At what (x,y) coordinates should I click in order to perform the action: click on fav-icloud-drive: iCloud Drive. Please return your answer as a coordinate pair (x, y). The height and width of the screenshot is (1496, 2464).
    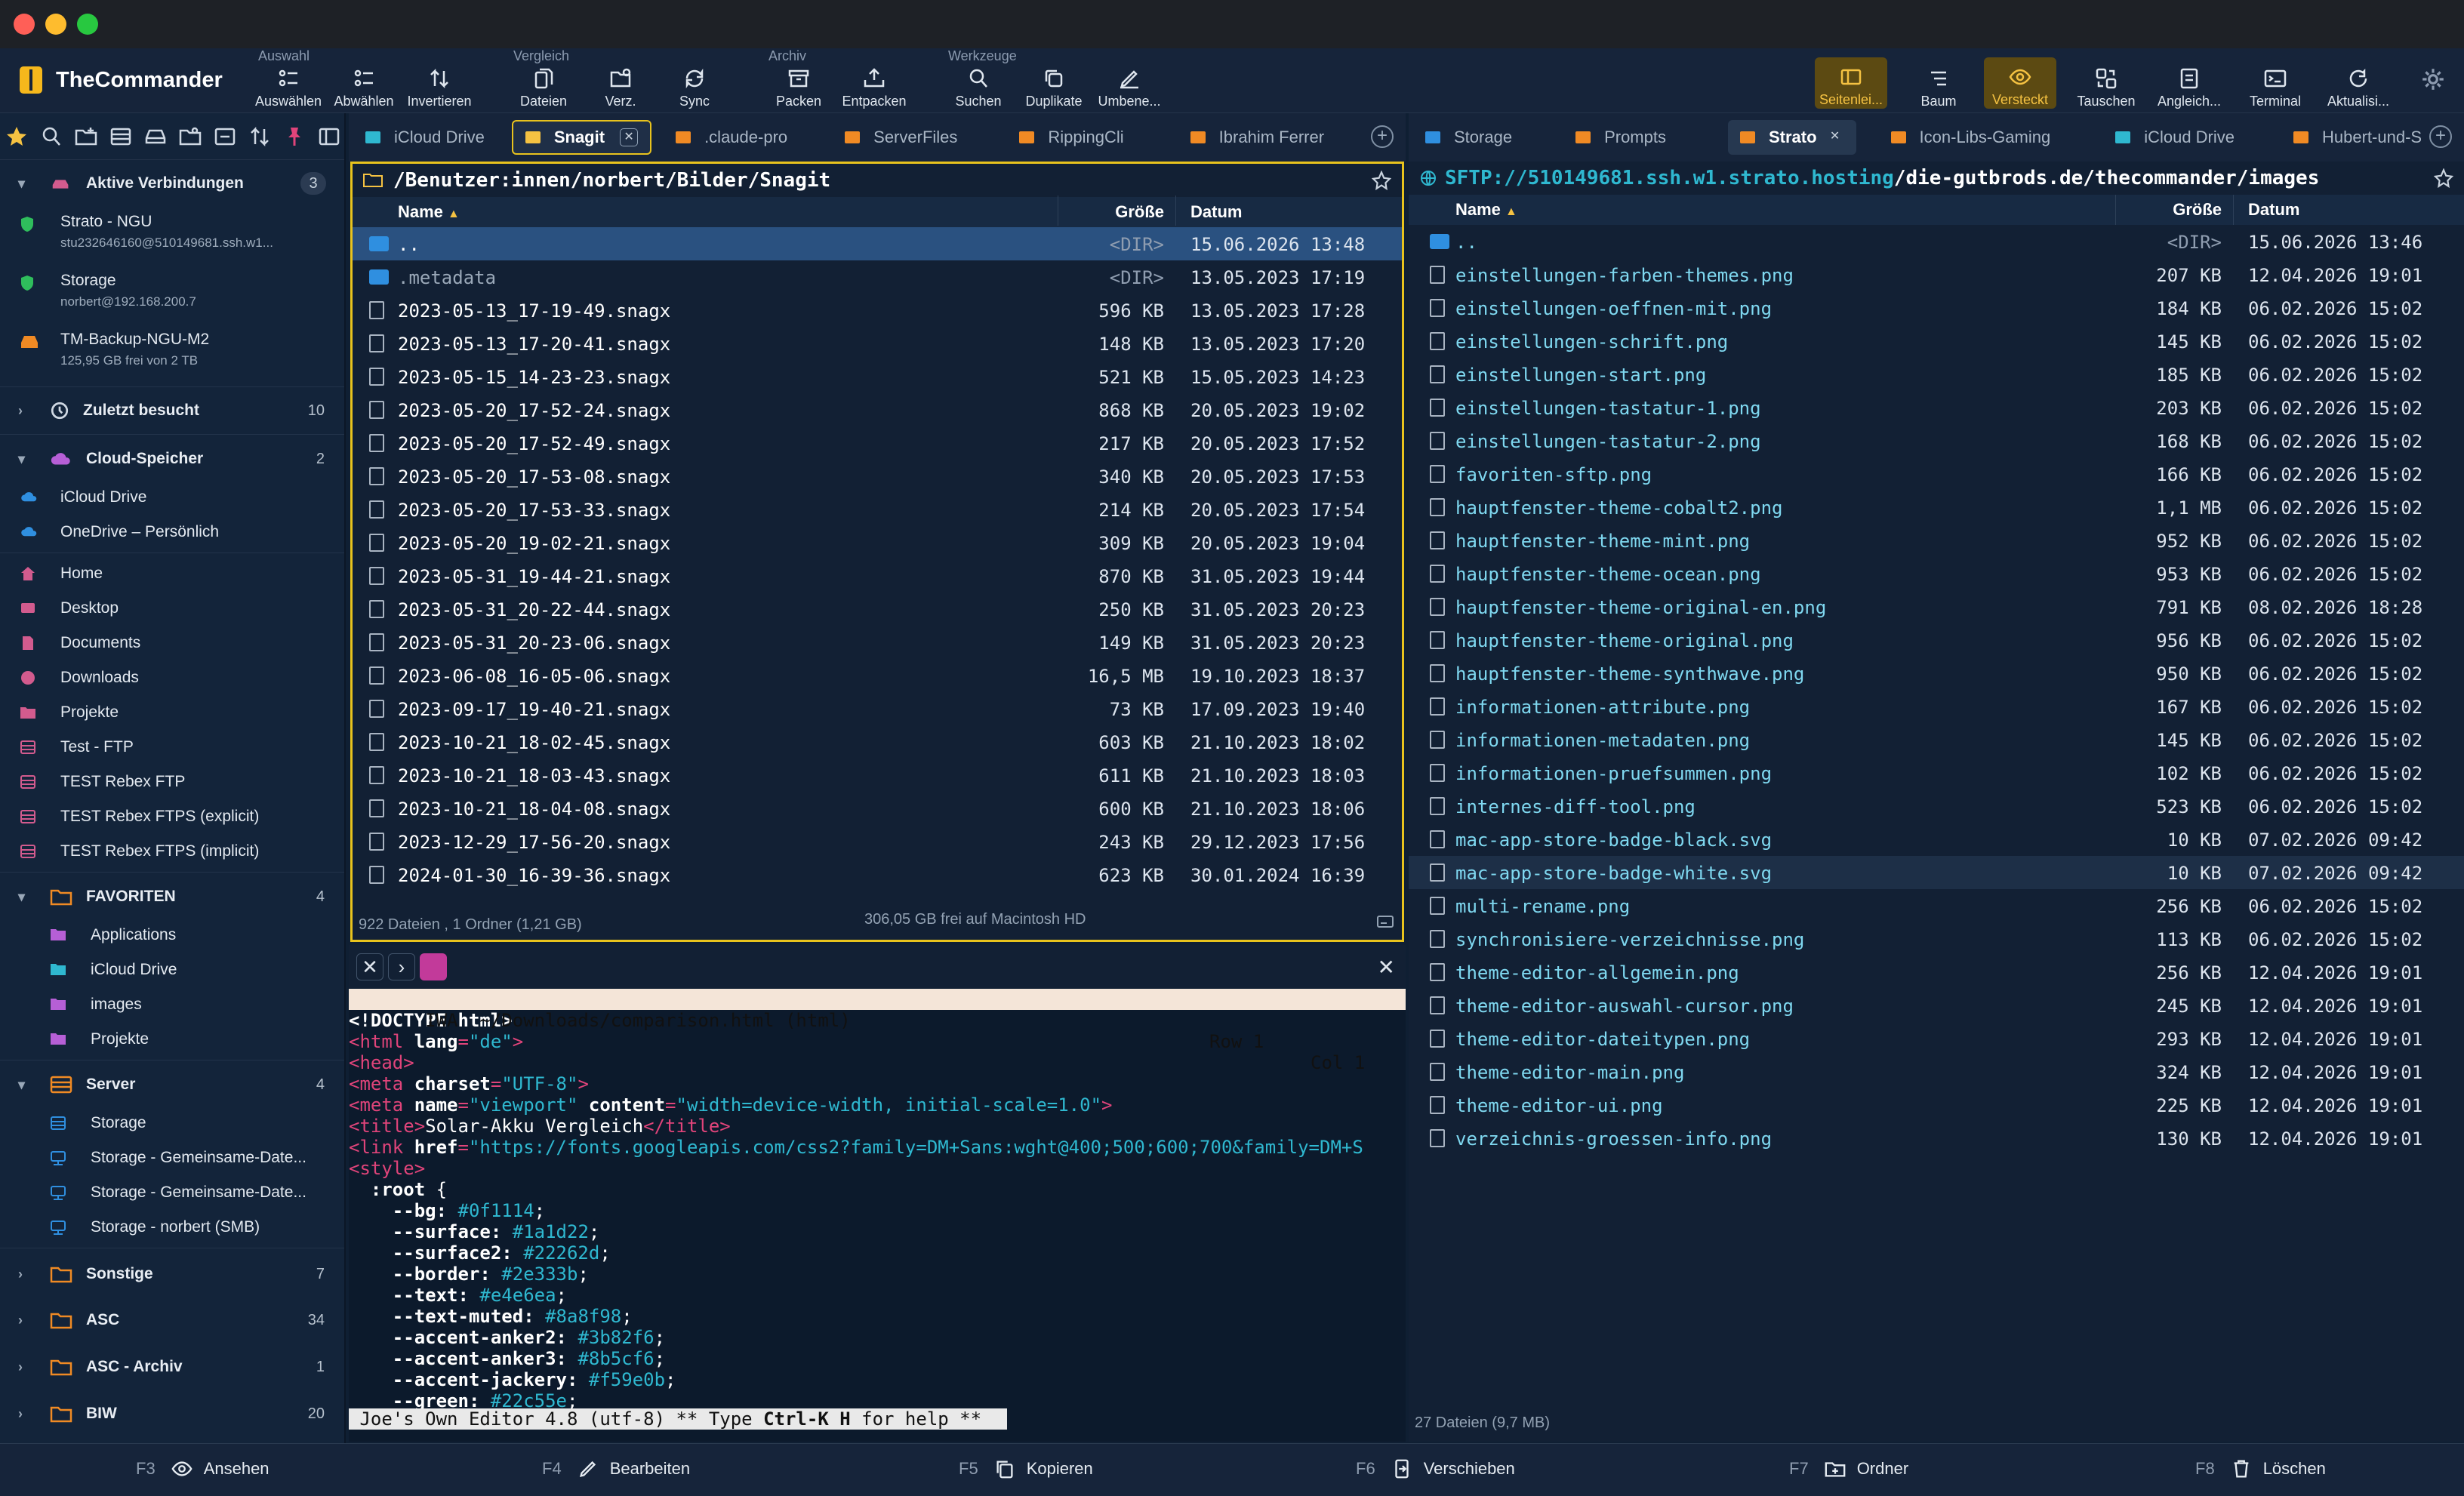
    Looking at the image, I should click on (172, 970).